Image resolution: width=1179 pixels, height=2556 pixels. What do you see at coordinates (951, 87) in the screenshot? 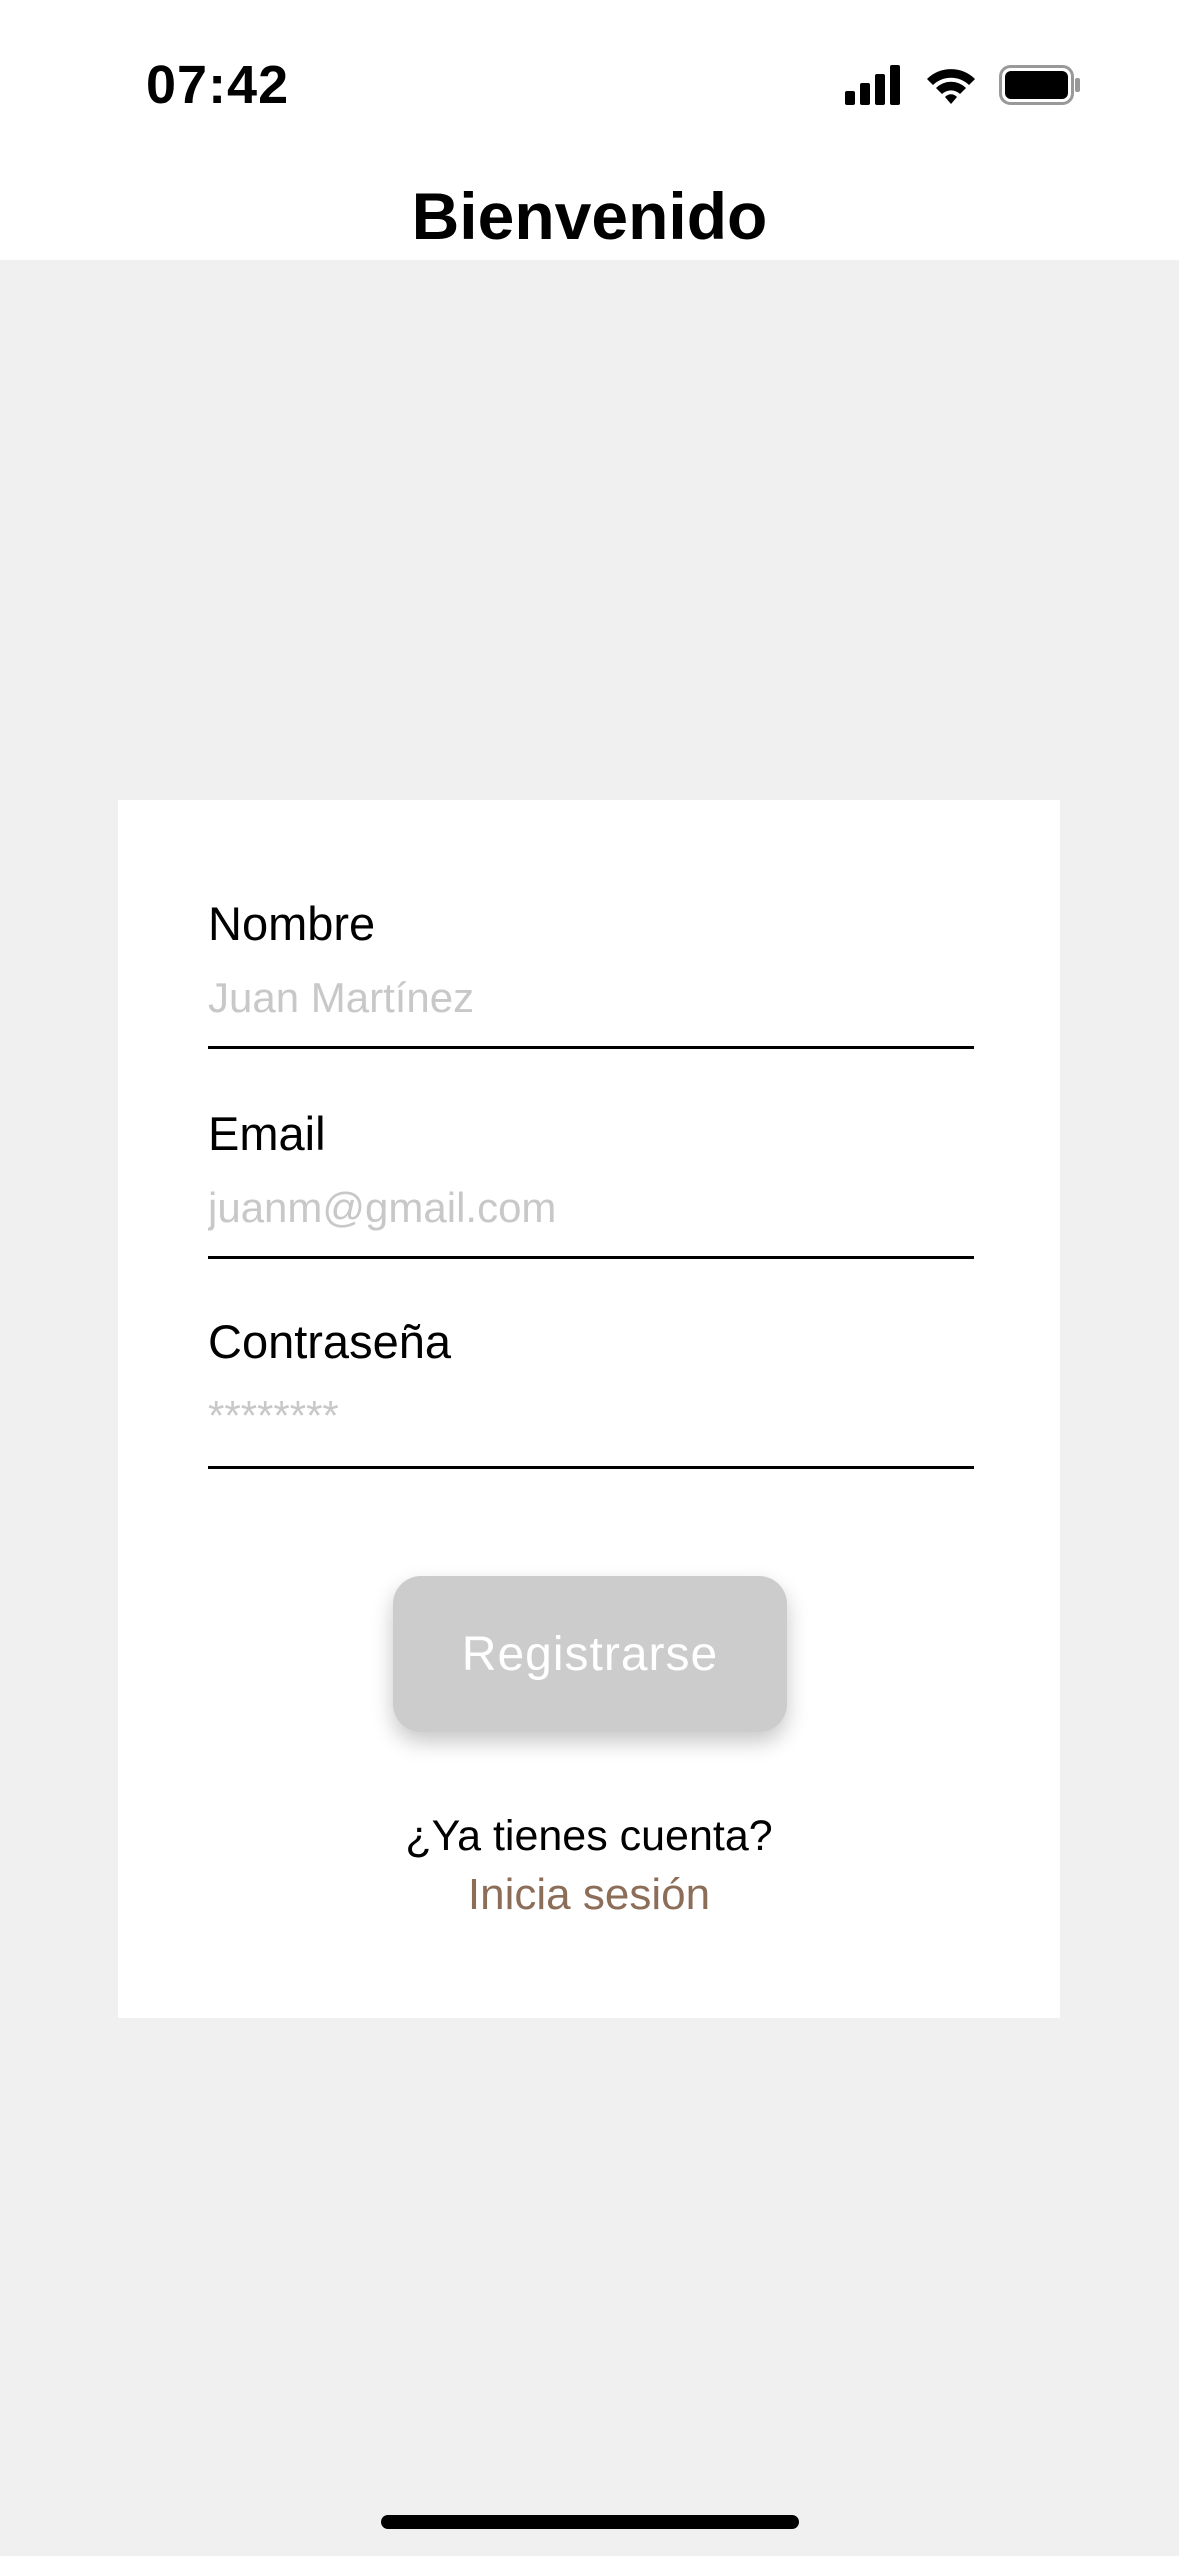
I see `wifi-icon` at bounding box center [951, 87].